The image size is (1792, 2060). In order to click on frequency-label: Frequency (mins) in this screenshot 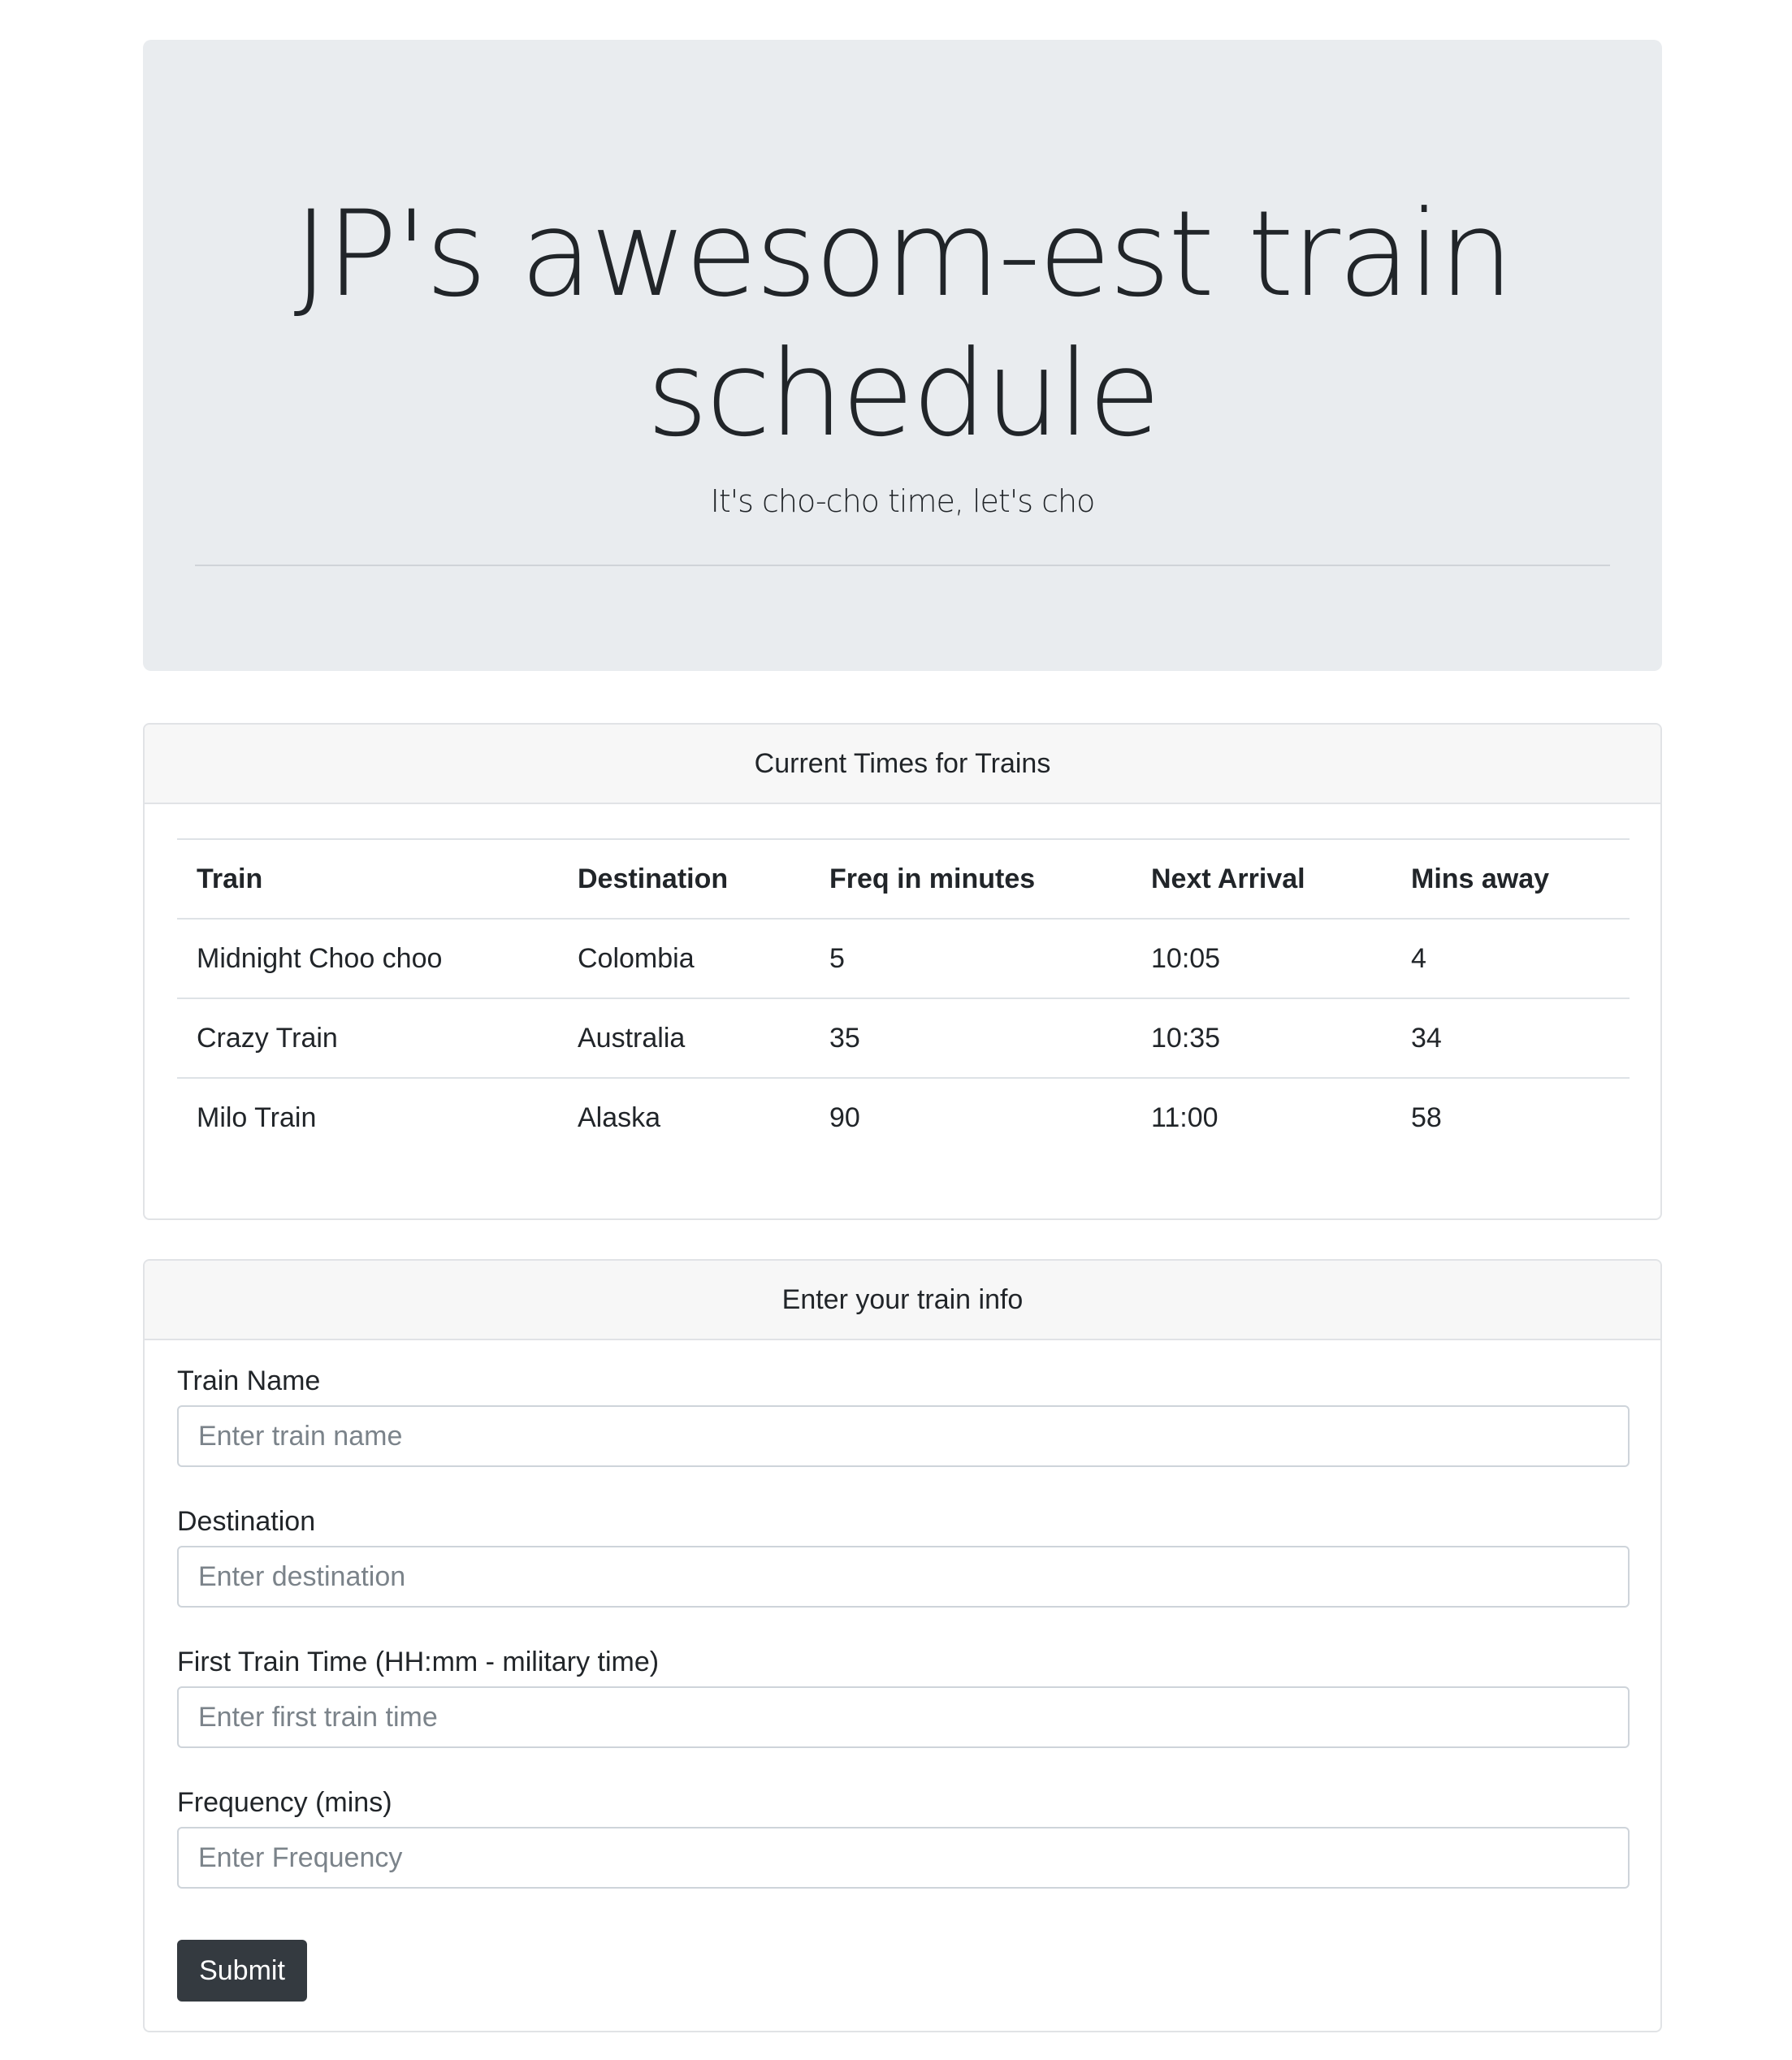, I will do `click(285, 1802)`.